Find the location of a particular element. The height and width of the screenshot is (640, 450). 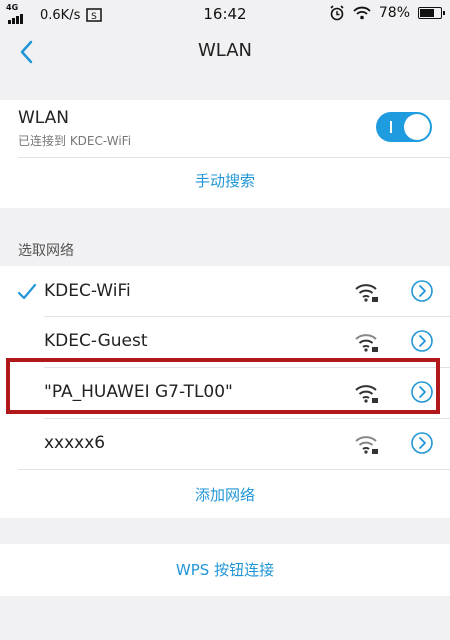

network-row: xxxxx6 is located at coordinates (225, 444).